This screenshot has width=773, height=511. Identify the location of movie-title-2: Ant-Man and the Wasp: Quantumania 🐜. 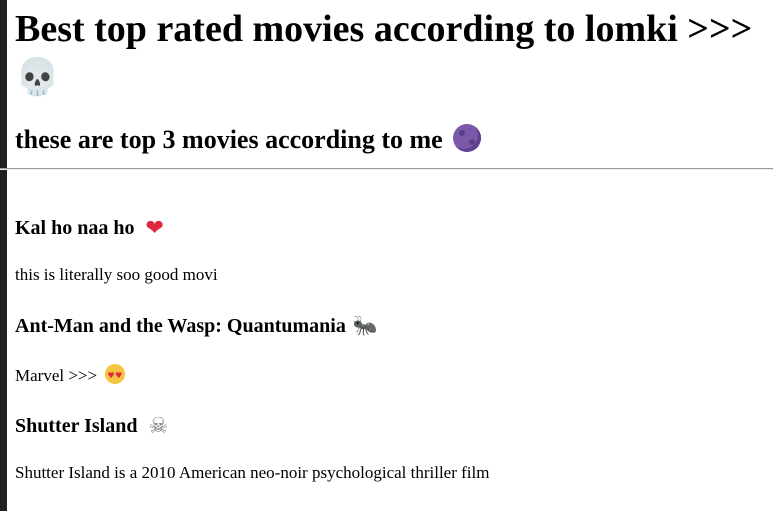
(196, 325).